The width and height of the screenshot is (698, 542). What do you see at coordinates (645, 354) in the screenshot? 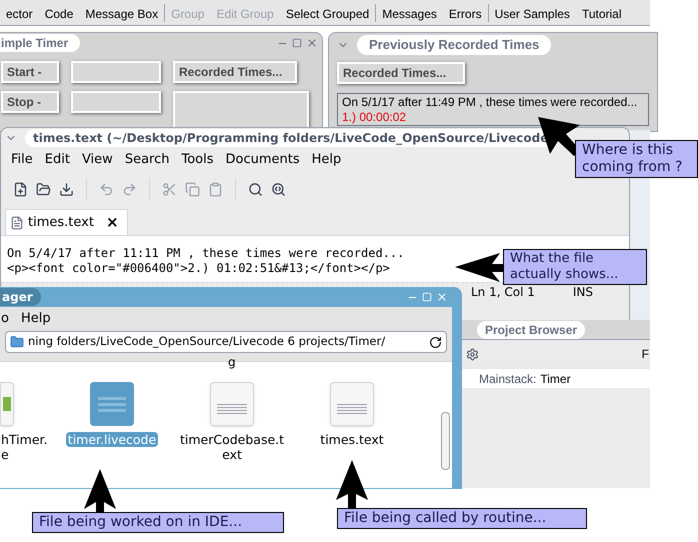
I see `column-header: F` at bounding box center [645, 354].